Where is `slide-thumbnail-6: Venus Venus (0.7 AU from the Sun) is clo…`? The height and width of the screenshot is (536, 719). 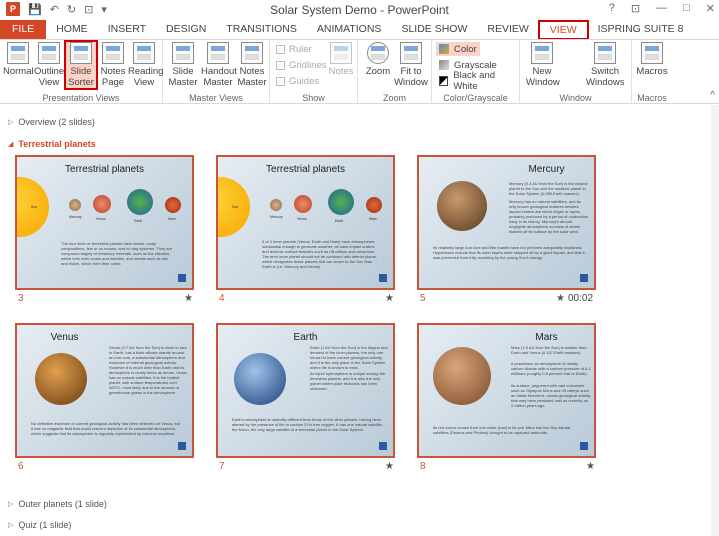
slide-thumbnail-6: Venus Venus (0.7 AU from the Sun) is clo… is located at coordinates (104, 390).